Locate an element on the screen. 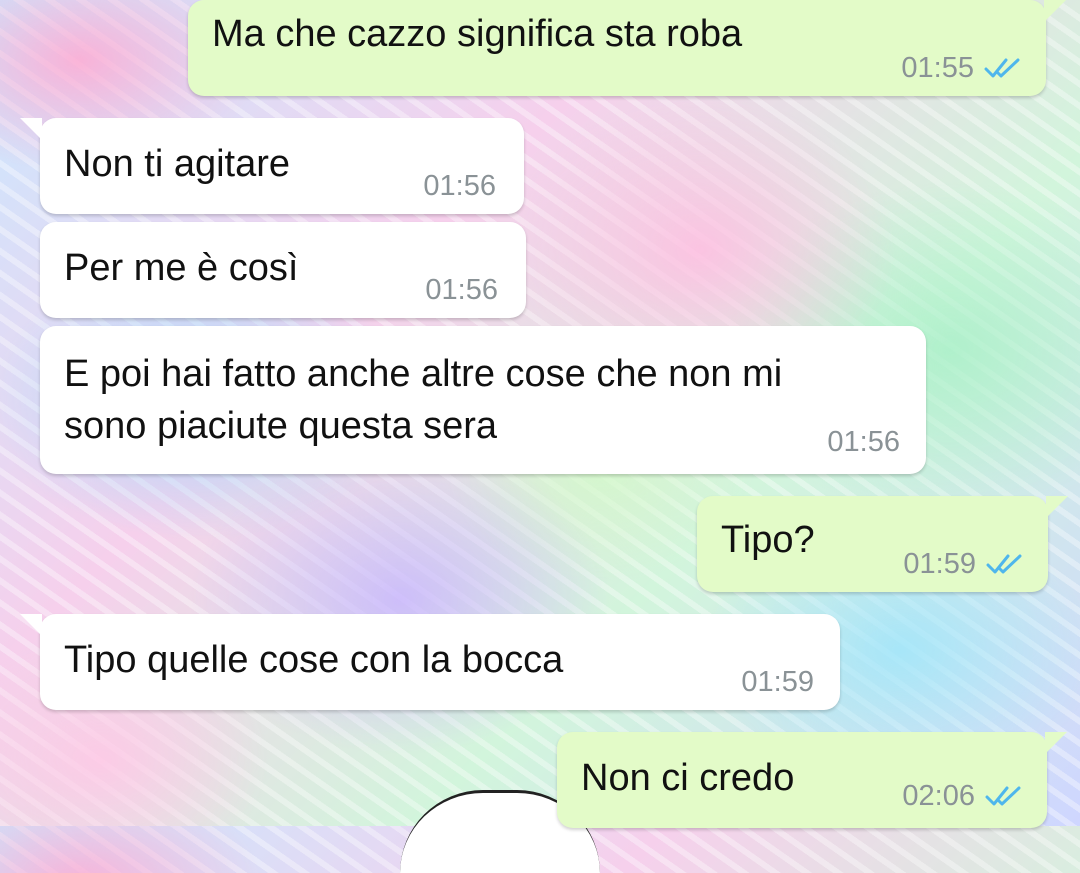 This screenshot has height=873, width=1080. message-bubble-incoming: Per me è così 01:56 is located at coordinates (283, 270).